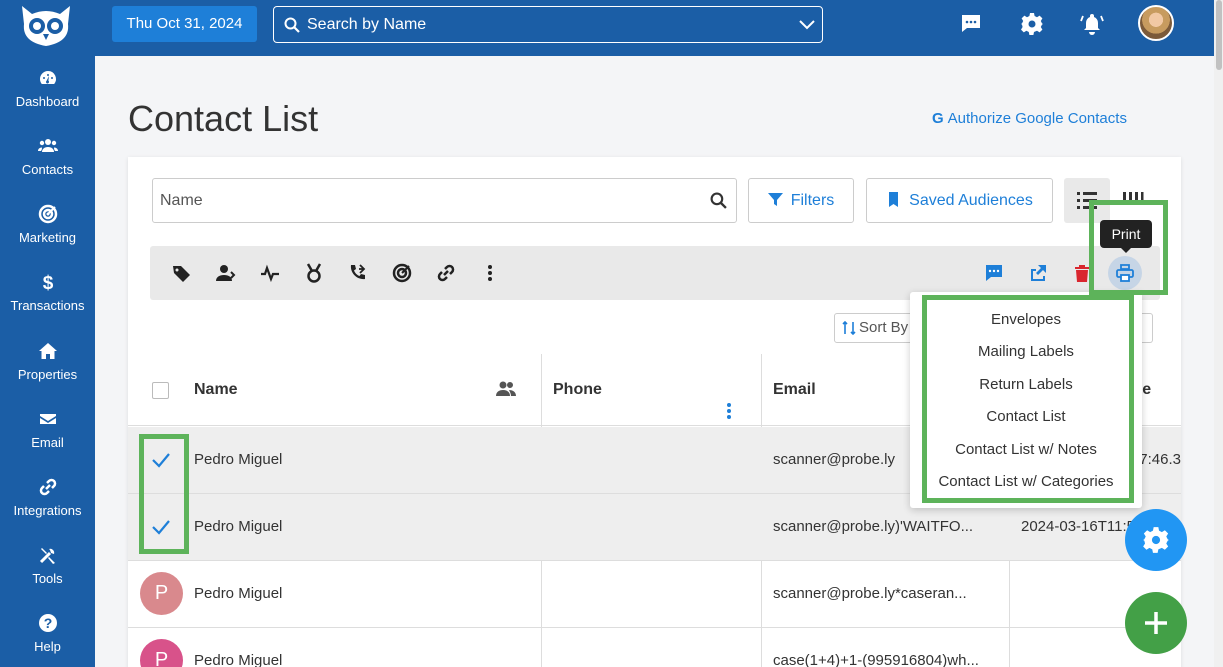 Image resolution: width=1223 pixels, height=667 pixels. Describe the element at coordinates (506, 390) in the screenshot. I see `group-users-icon` at that location.